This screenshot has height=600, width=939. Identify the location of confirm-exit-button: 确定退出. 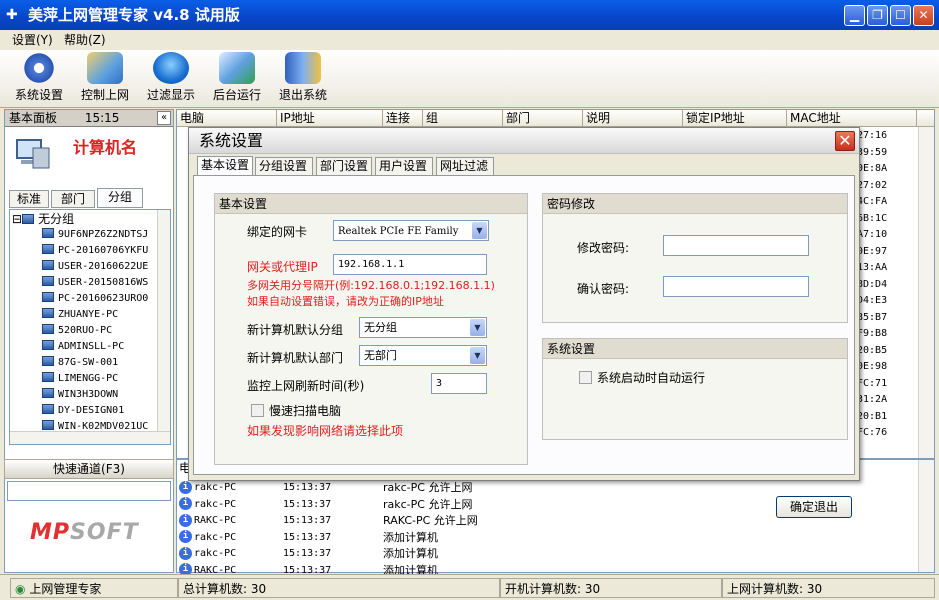
(814, 507).